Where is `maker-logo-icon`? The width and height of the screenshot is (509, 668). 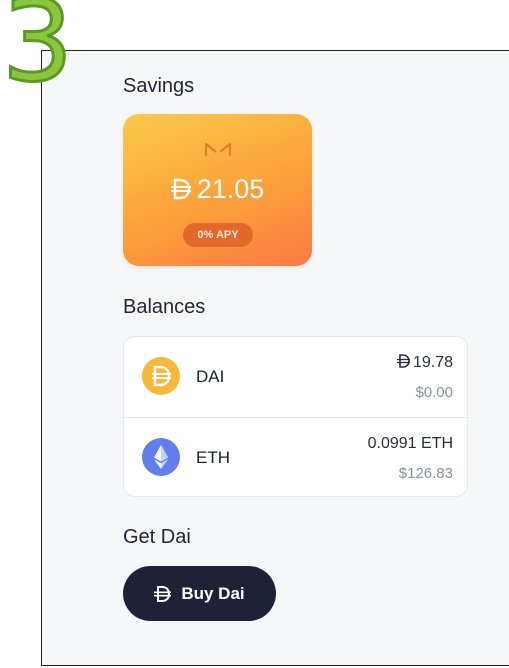
maker-logo-icon is located at coordinates (218, 149).